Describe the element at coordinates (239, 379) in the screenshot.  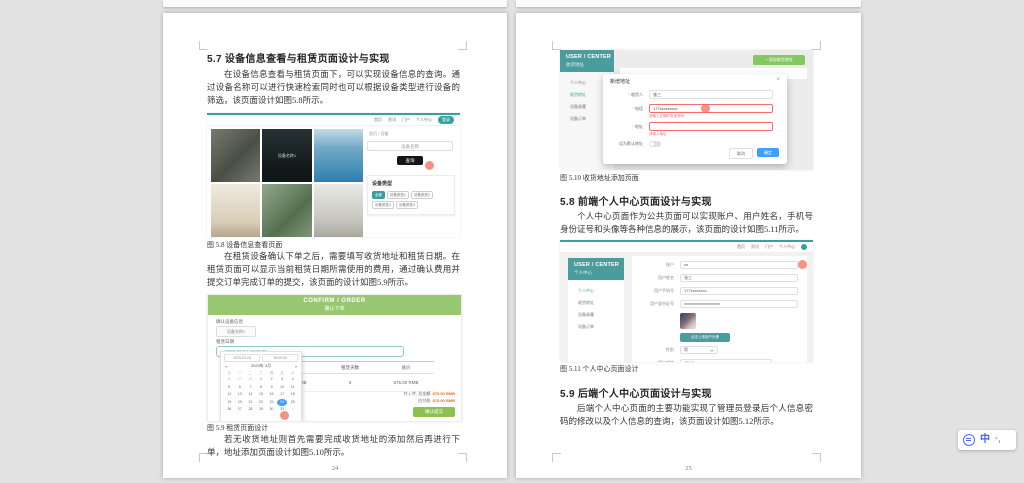
I see `calendar-day-cell: 27` at that location.